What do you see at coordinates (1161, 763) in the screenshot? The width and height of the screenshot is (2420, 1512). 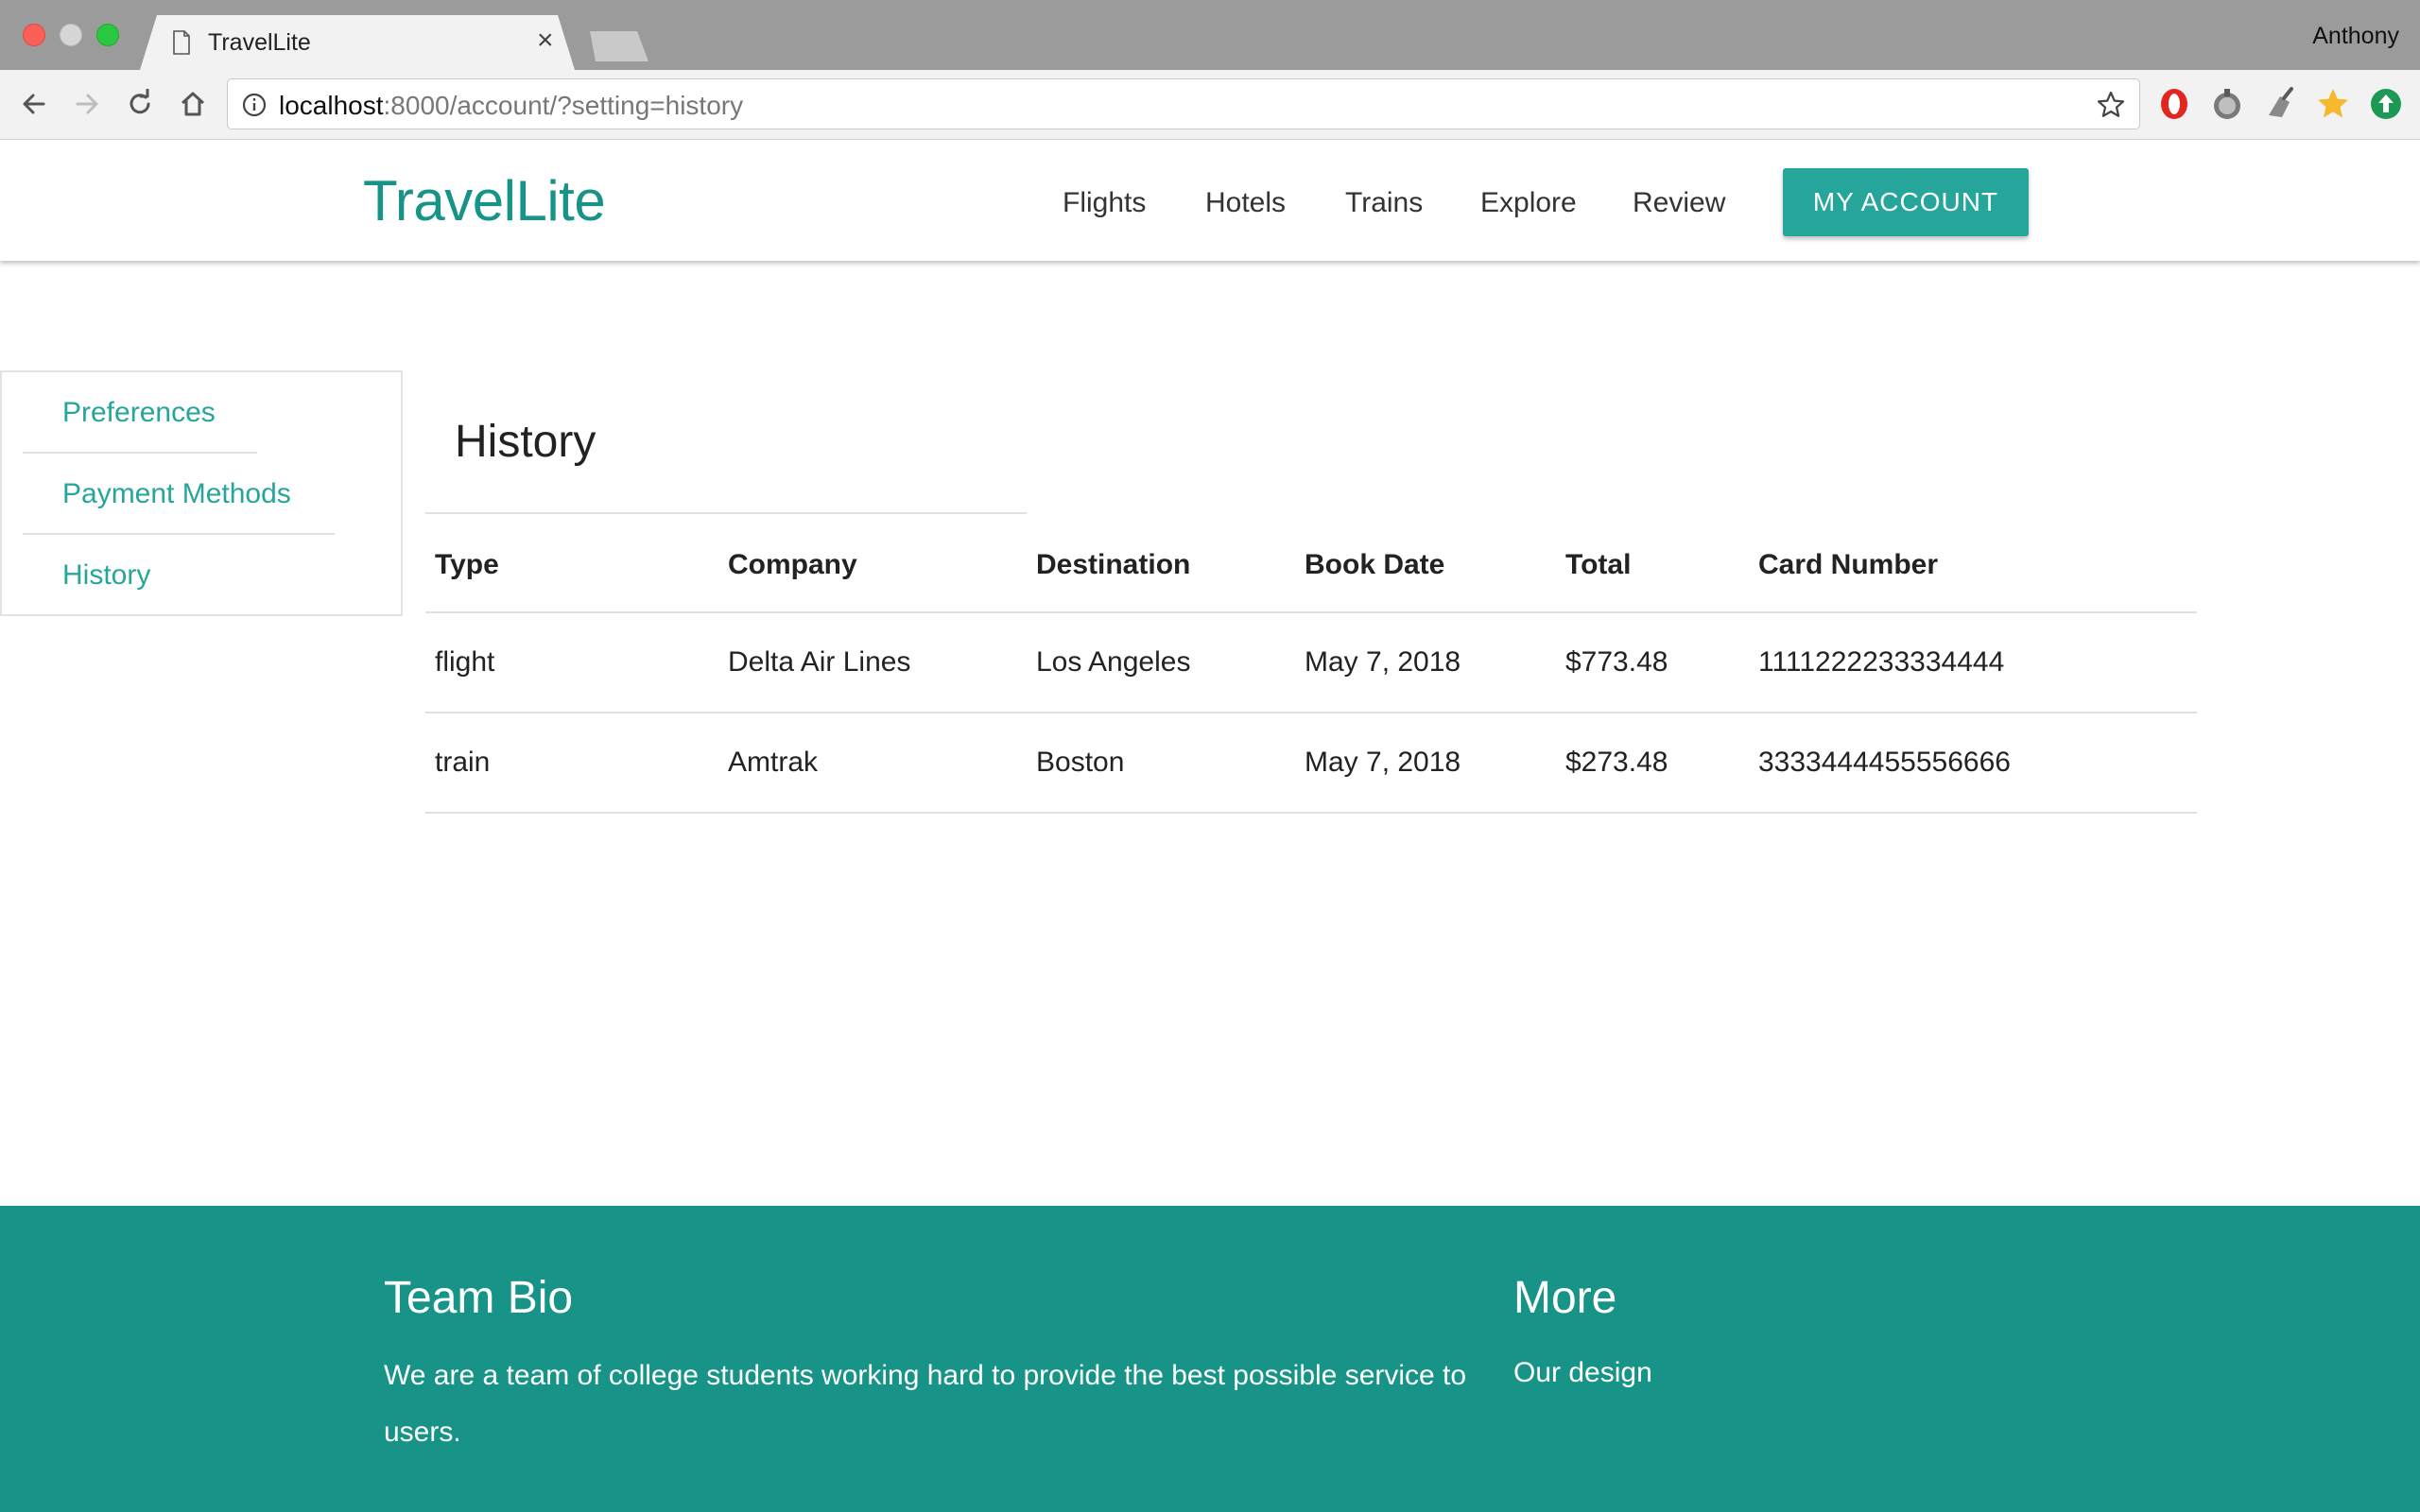 I see `cell-destination: Boston` at bounding box center [1161, 763].